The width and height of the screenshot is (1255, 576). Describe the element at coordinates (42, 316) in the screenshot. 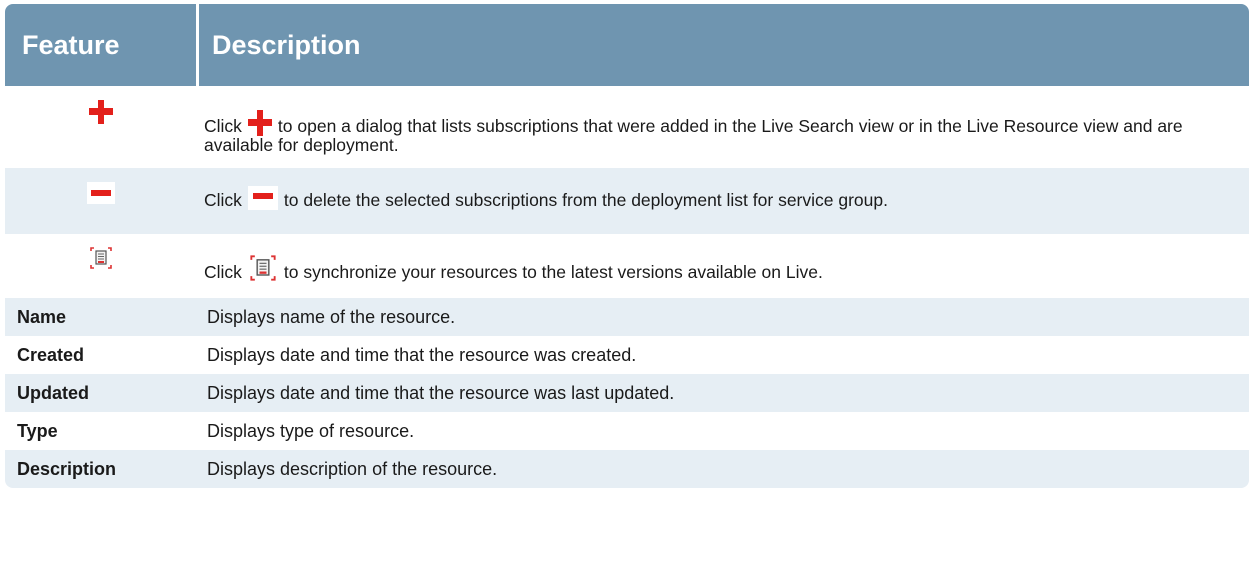

I see `row-feature: Name` at that location.